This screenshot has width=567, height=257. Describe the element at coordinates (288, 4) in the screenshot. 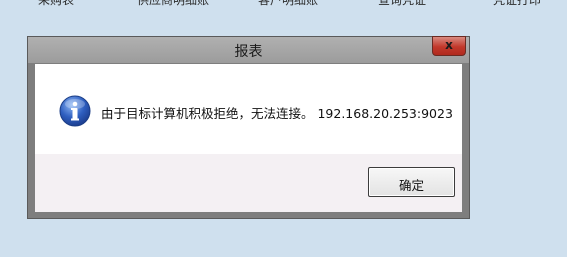

I see `menu-item-customer-ledger: 客户明细账` at that location.